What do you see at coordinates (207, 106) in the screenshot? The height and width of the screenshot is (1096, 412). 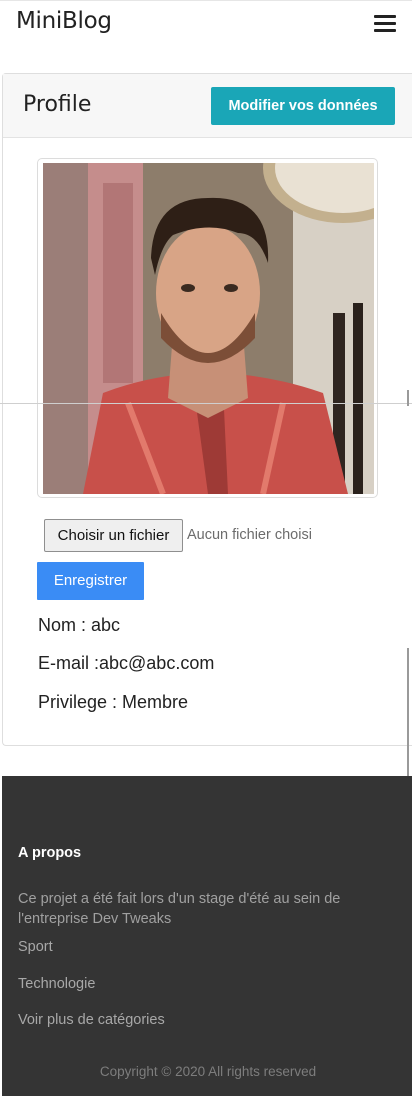 I see `profile-card-header: Profile Modifier vos données` at bounding box center [207, 106].